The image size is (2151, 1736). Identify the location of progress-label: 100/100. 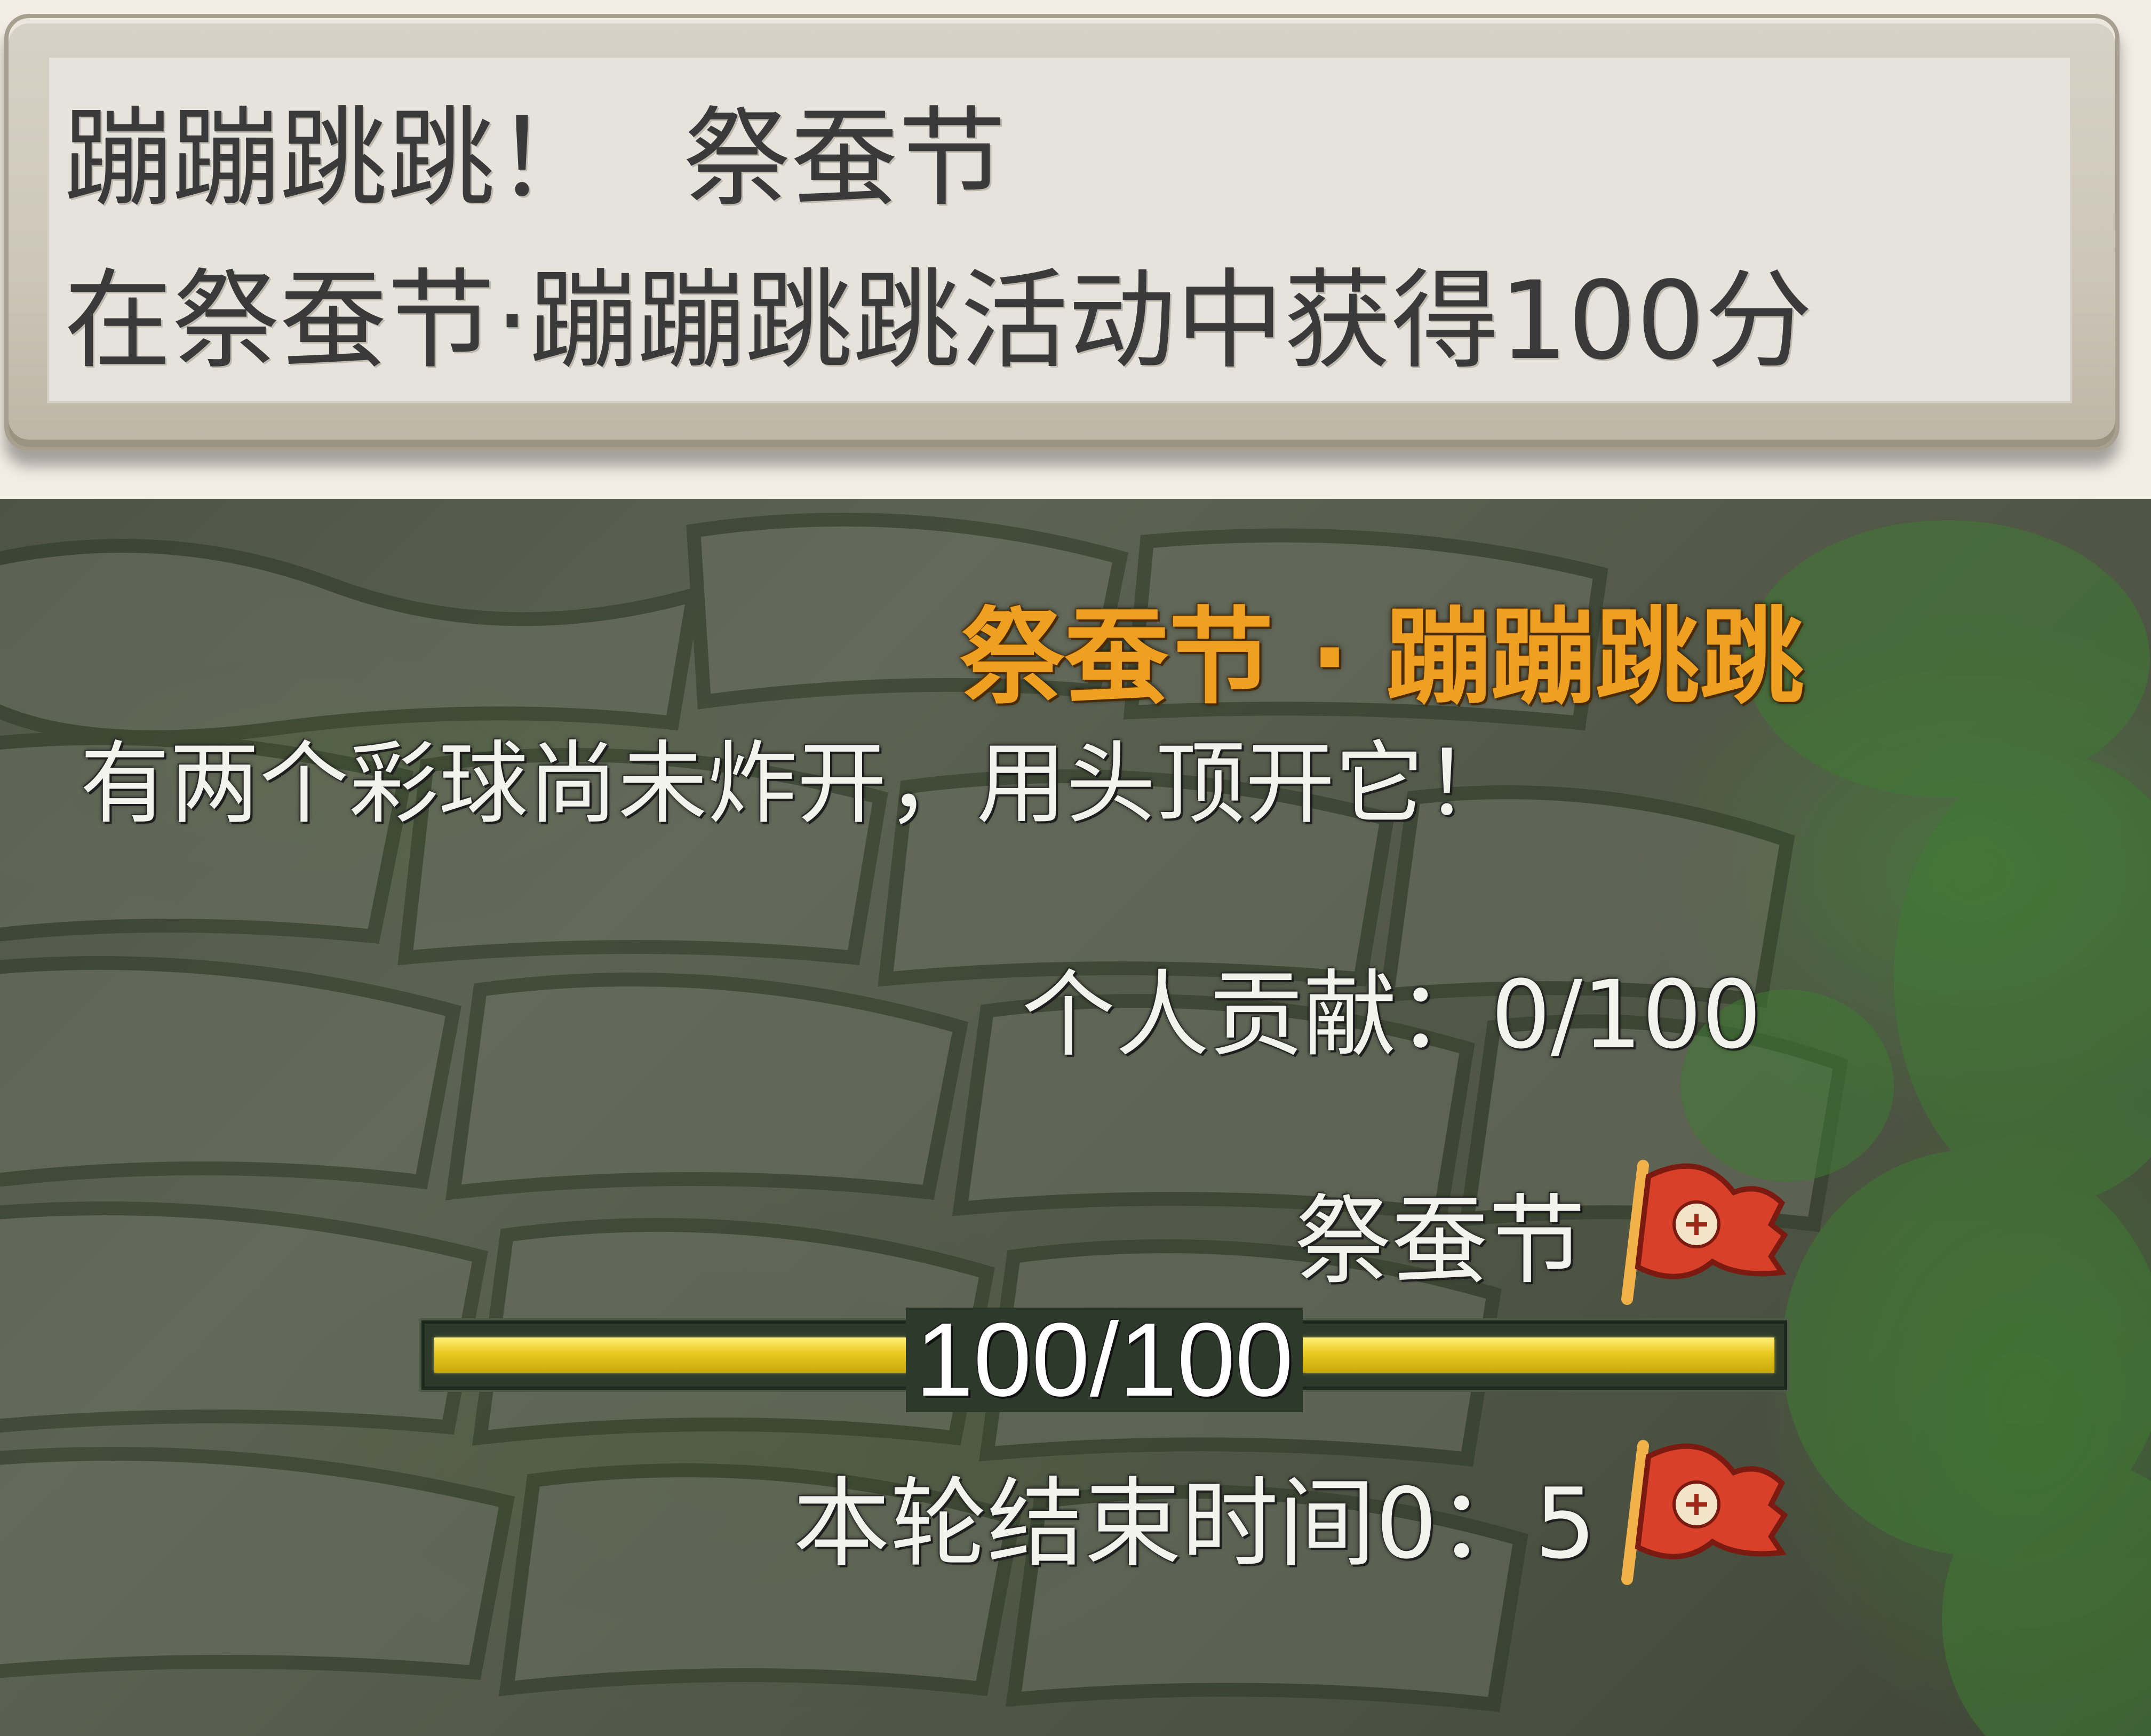
(1105, 1360).